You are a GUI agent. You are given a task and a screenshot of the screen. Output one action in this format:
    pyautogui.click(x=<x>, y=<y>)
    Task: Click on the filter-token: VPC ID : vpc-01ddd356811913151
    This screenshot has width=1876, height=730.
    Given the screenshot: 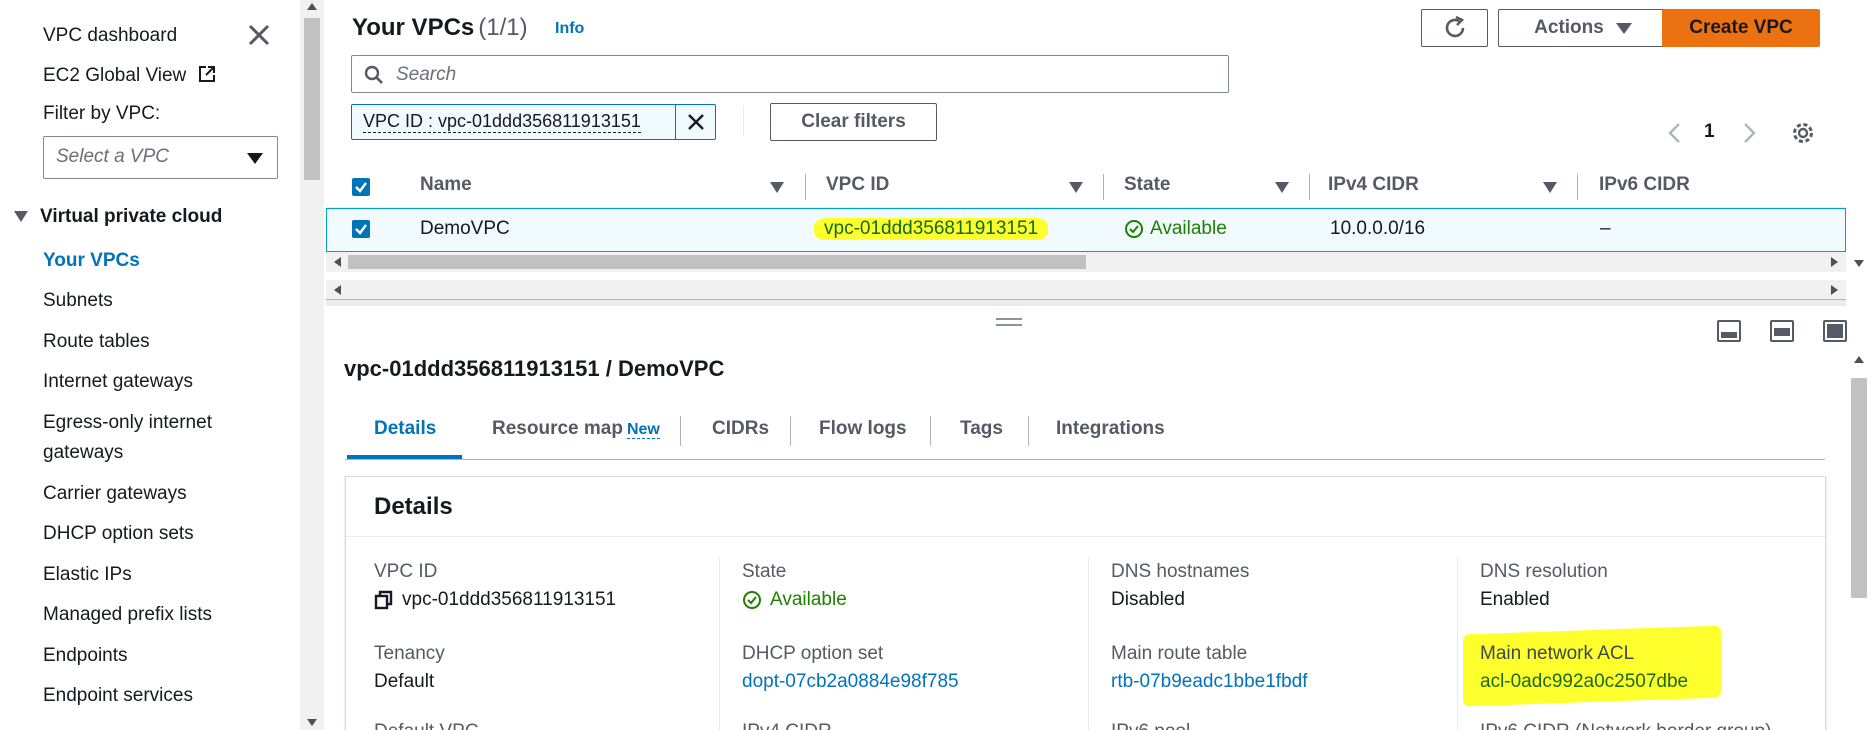 What is the action you would take?
    pyautogui.click(x=533, y=122)
    